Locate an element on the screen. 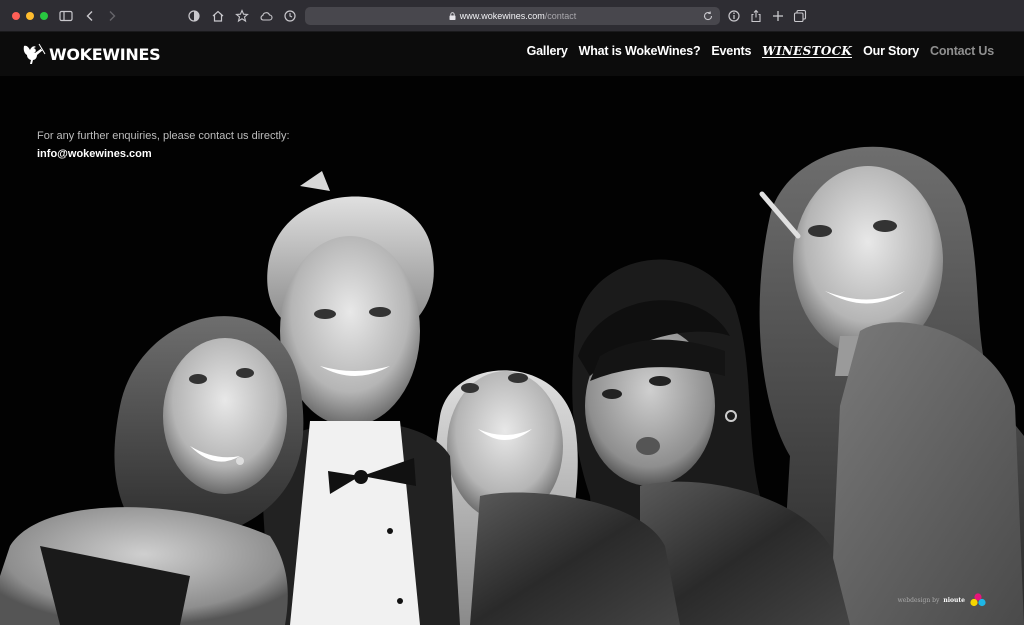  cherub-logo-icon is located at coordinates (34, 53).